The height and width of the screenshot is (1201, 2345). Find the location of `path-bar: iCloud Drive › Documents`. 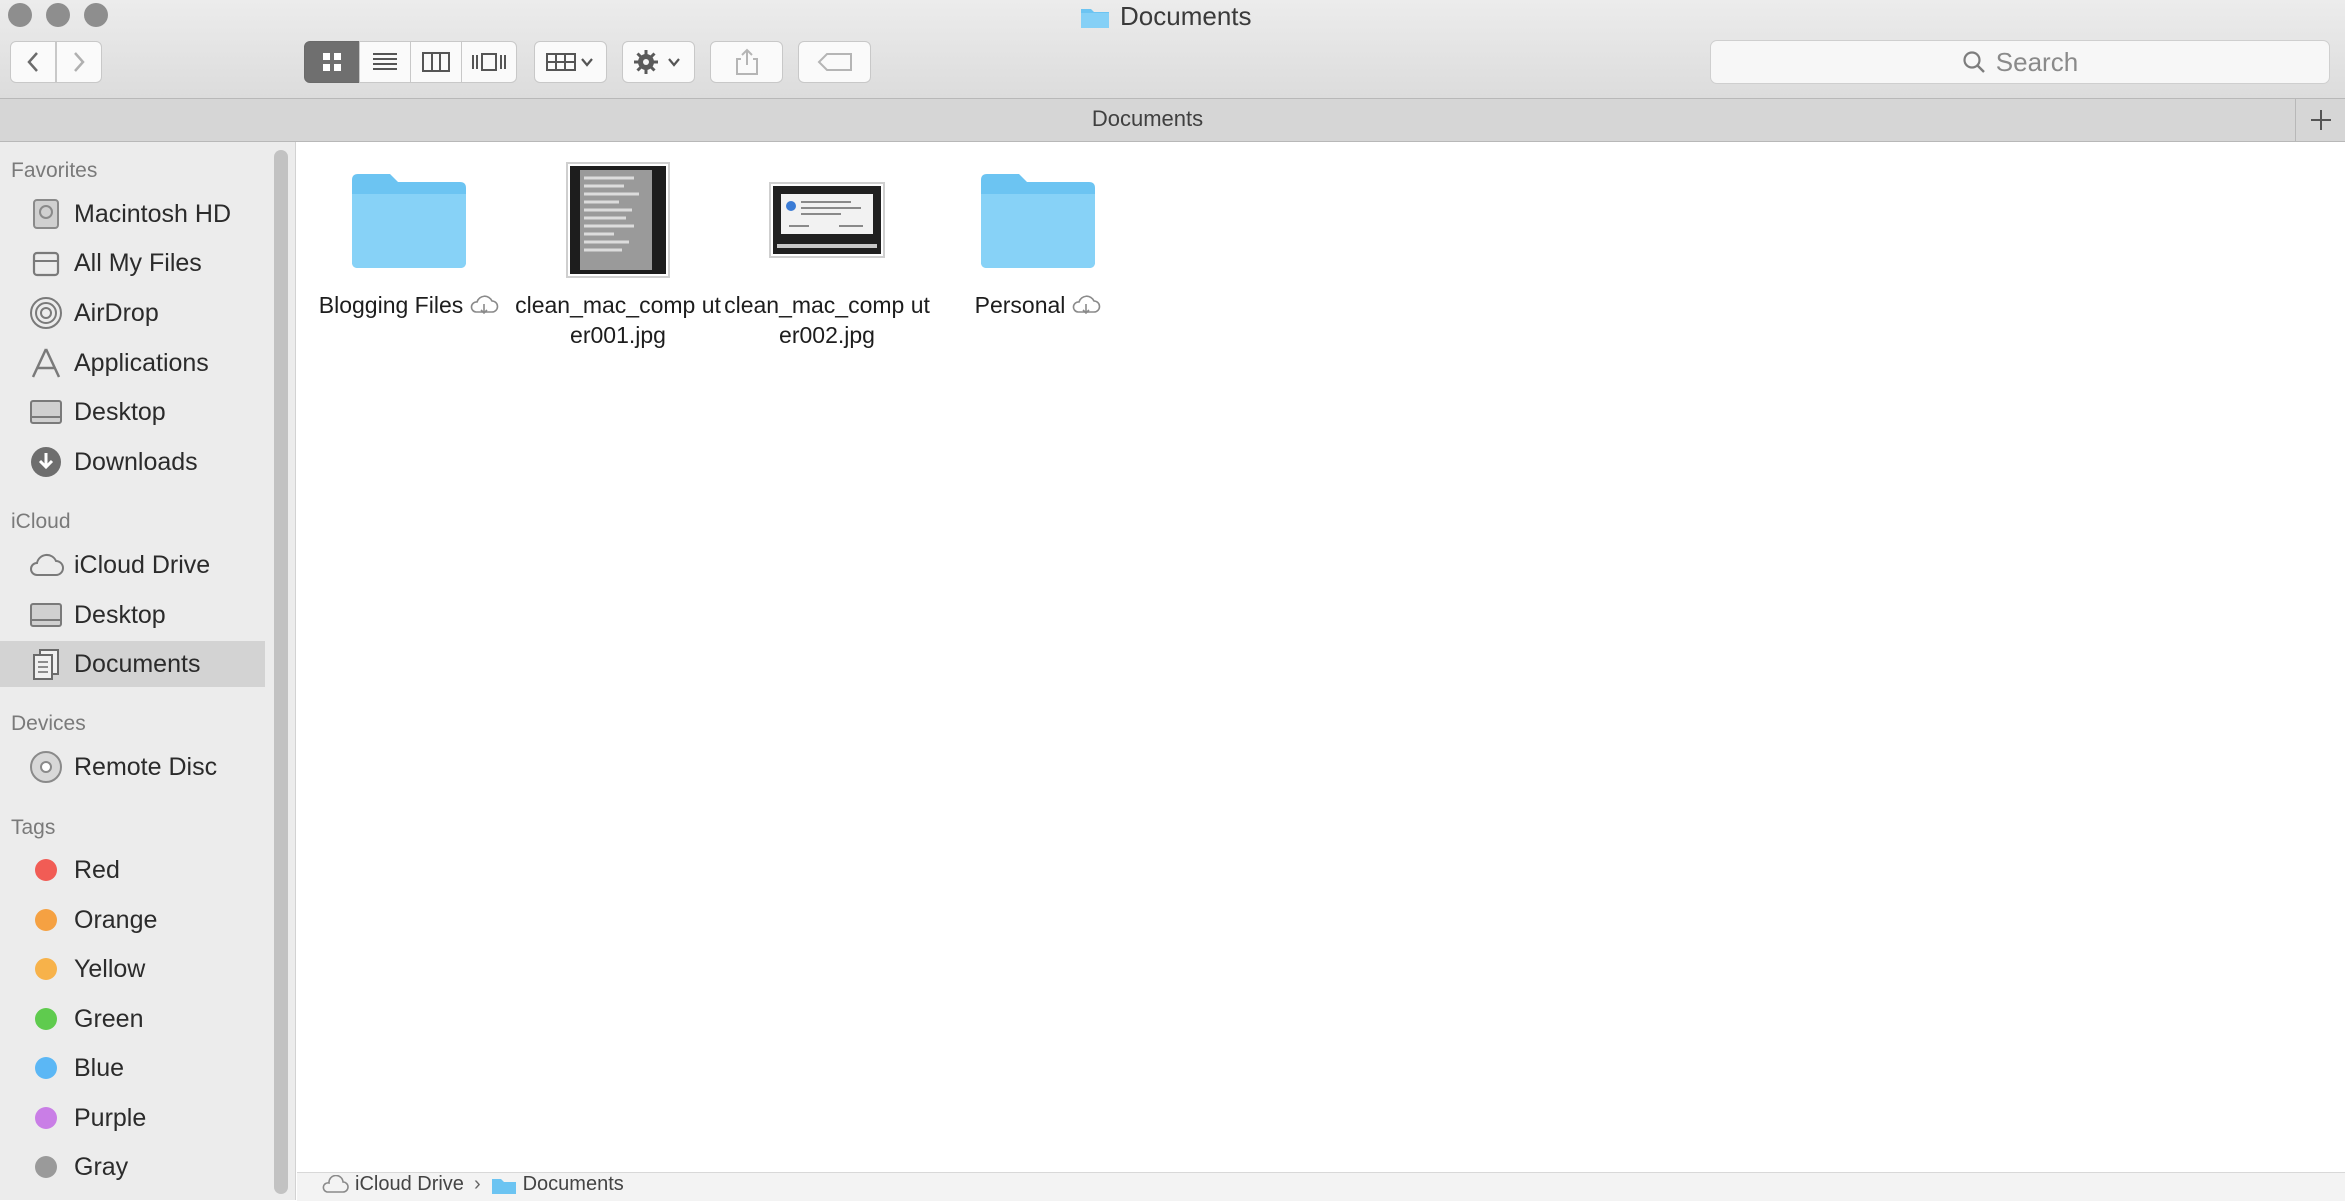

path-bar: iCloud Drive › Documents is located at coordinates (1321, 1186).